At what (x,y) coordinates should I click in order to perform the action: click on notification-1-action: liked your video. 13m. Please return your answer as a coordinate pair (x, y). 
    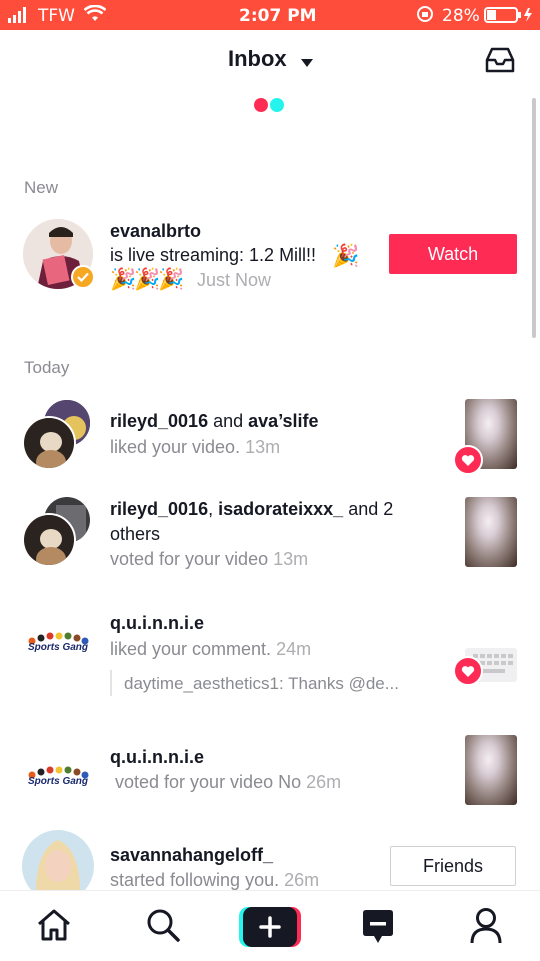
    Looking at the image, I should click on (195, 447).